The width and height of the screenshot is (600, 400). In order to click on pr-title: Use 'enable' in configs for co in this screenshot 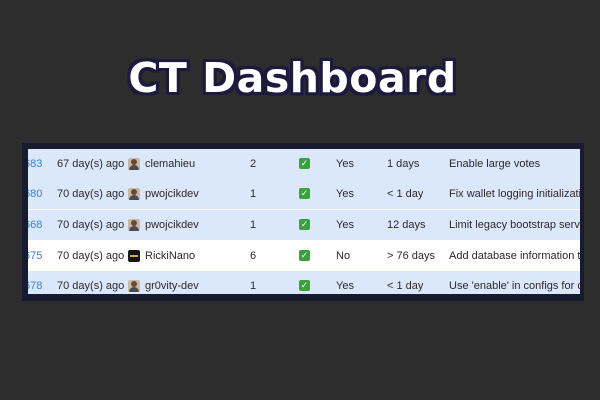, I will do `click(514, 286)`.